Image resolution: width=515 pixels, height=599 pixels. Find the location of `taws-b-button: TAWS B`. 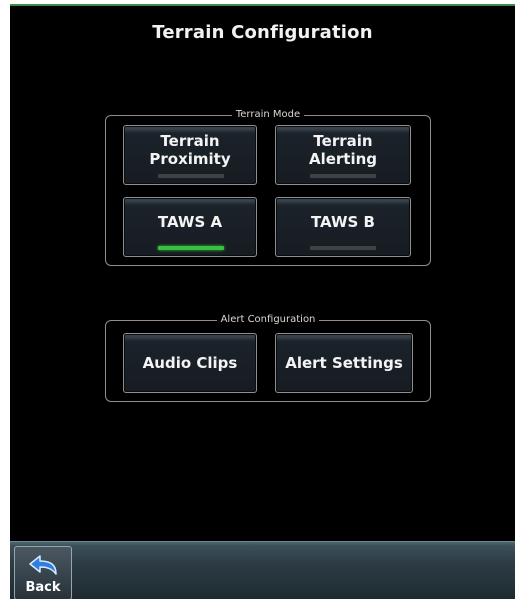

taws-b-button: TAWS B is located at coordinates (343, 227).